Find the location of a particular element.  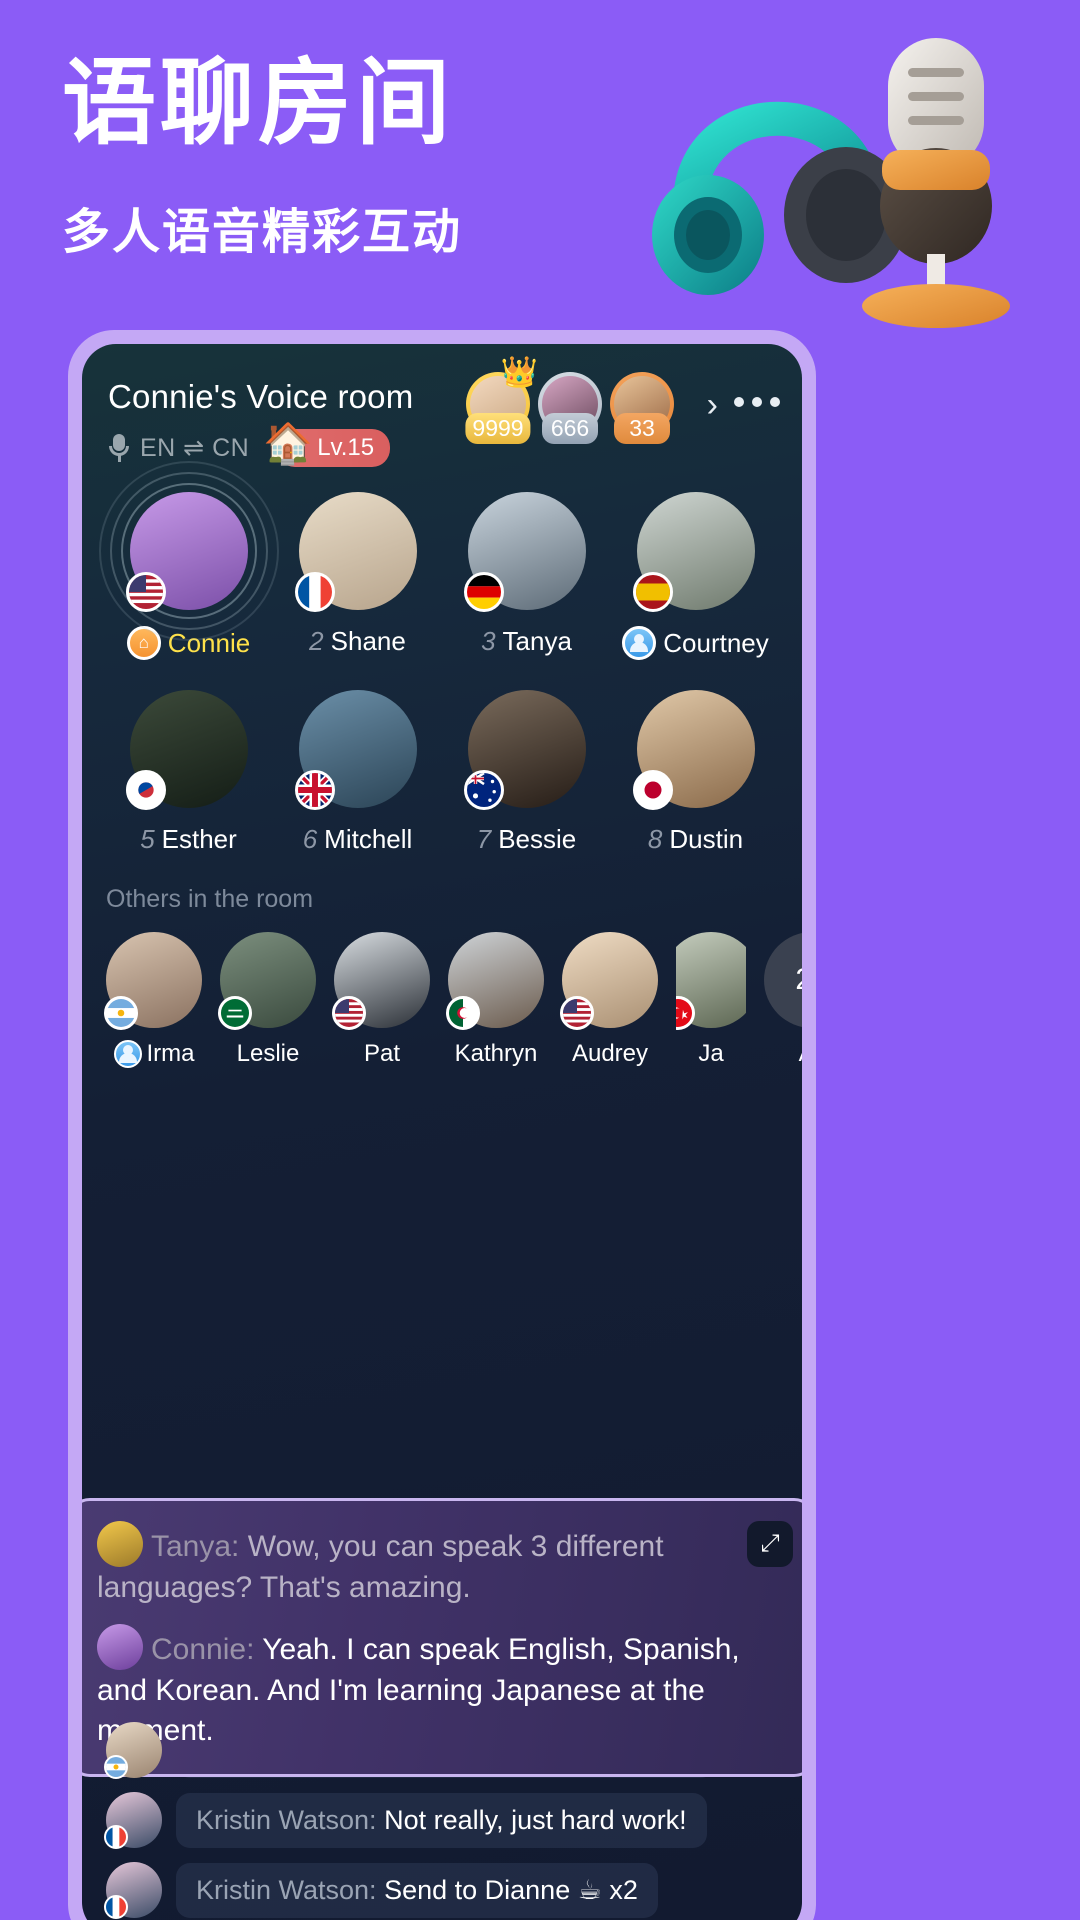

other-name-row: Irma is located at coordinates (154, 1054).